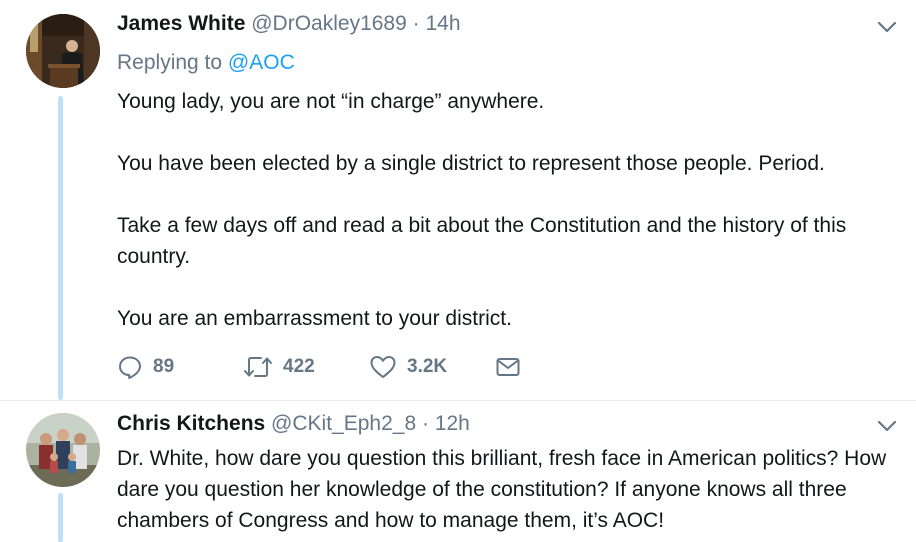 The image size is (916, 542). I want to click on reply-icon, so click(130, 367).